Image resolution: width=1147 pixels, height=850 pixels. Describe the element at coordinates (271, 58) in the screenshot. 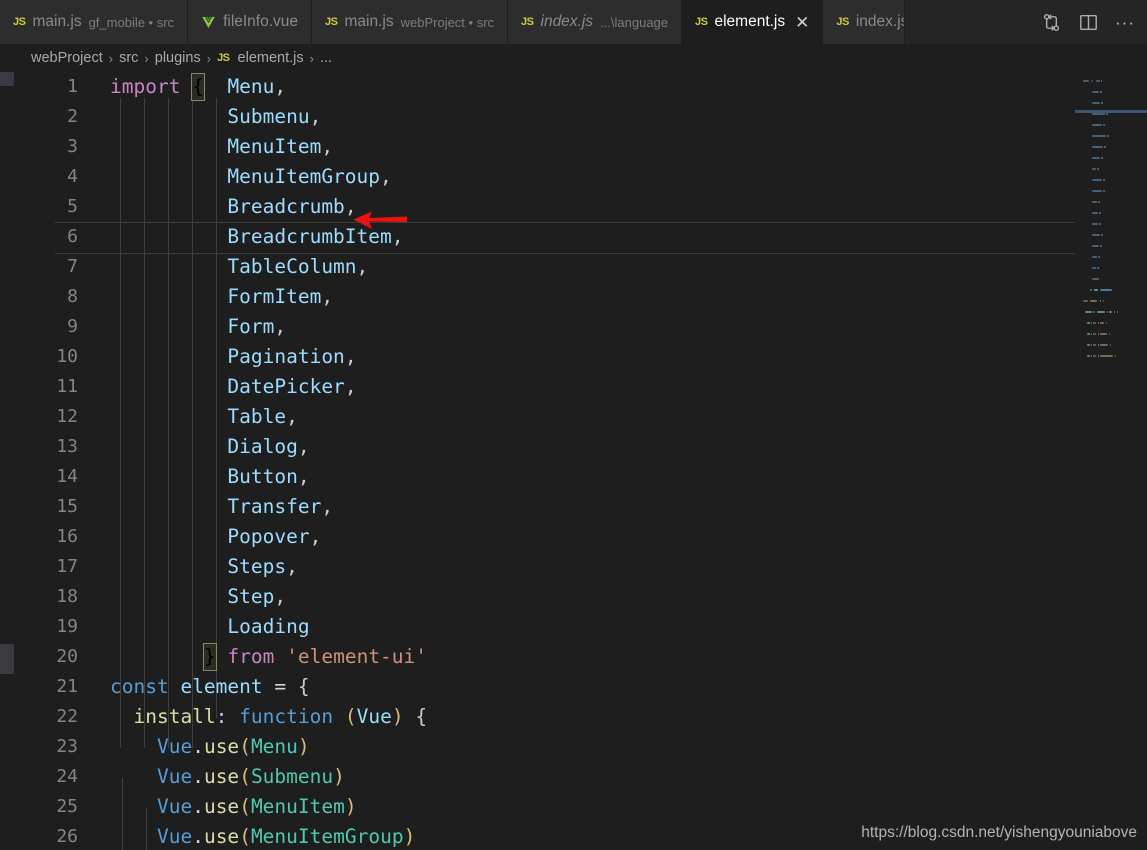

I see `breadcrumb-item-elementjs: element.js` at that location.